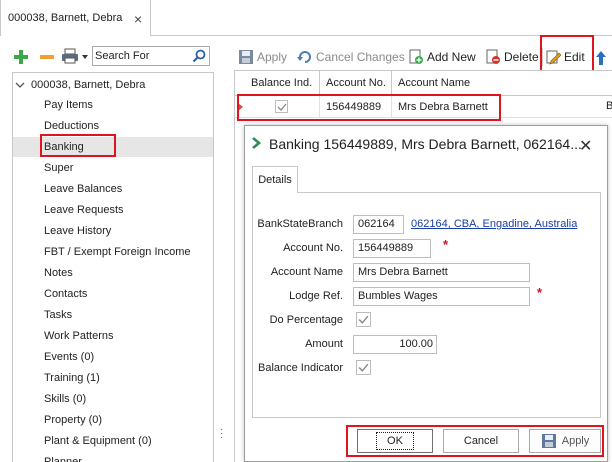 This screenshot has height=462, width=612. I want to click on do-percentage-checkbox, so click(363, 319).